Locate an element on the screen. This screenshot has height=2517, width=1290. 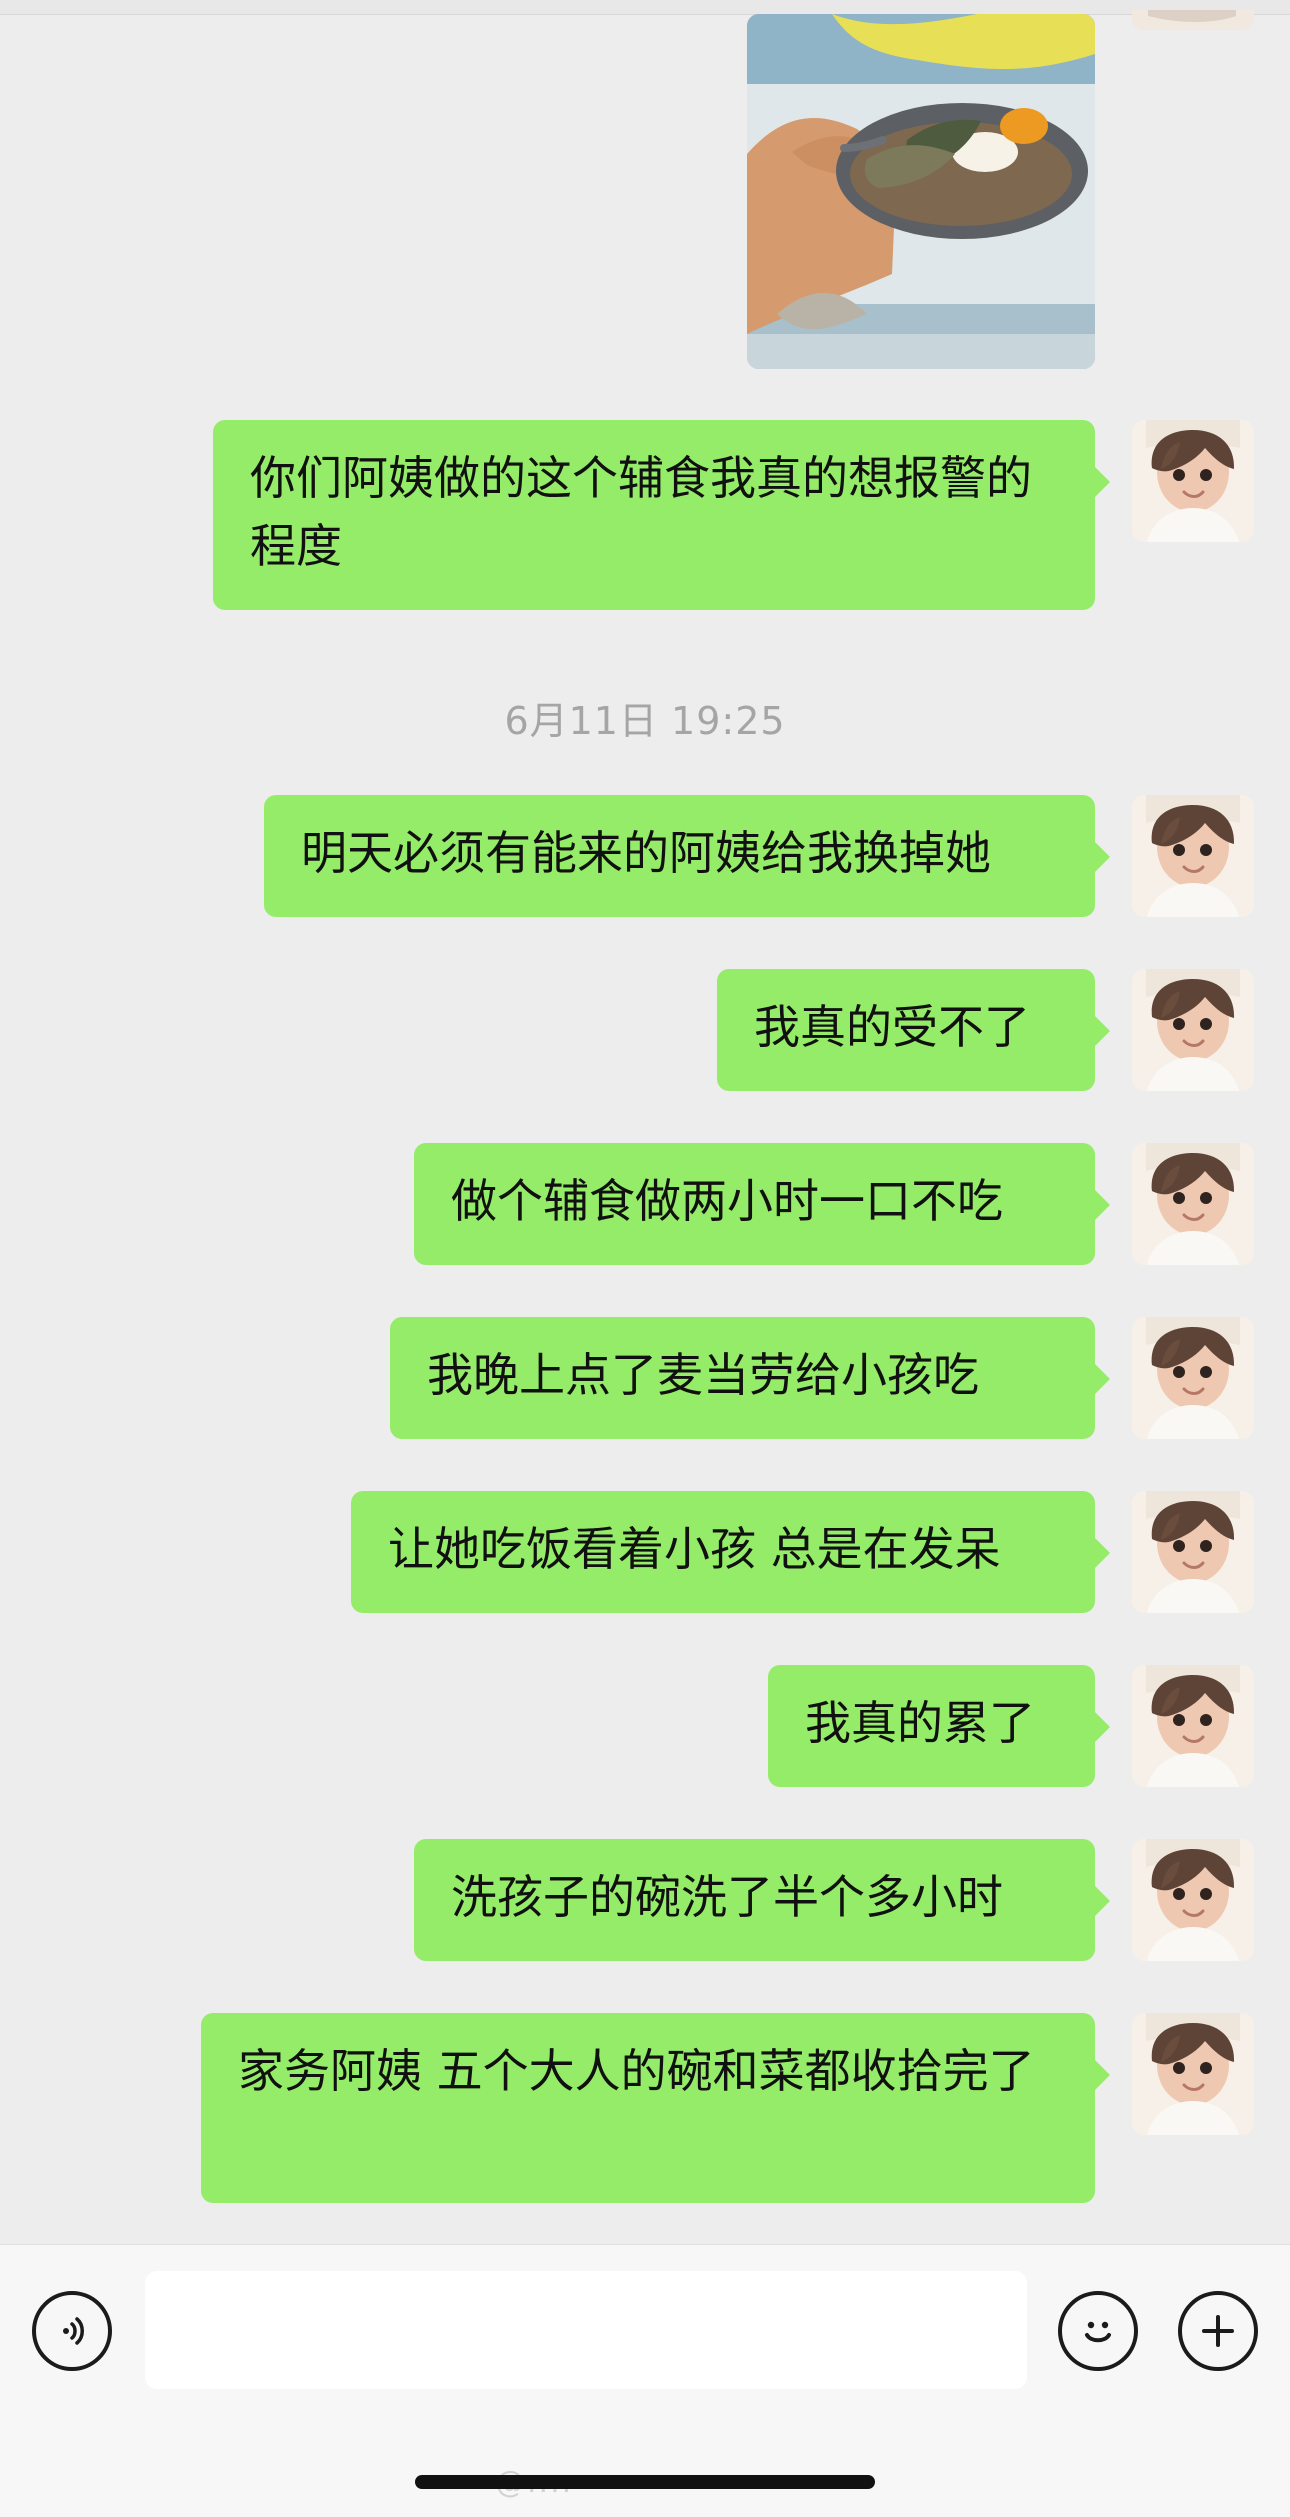
message-bubble: 我真的受不了 is located at coordinates (913, 1030).